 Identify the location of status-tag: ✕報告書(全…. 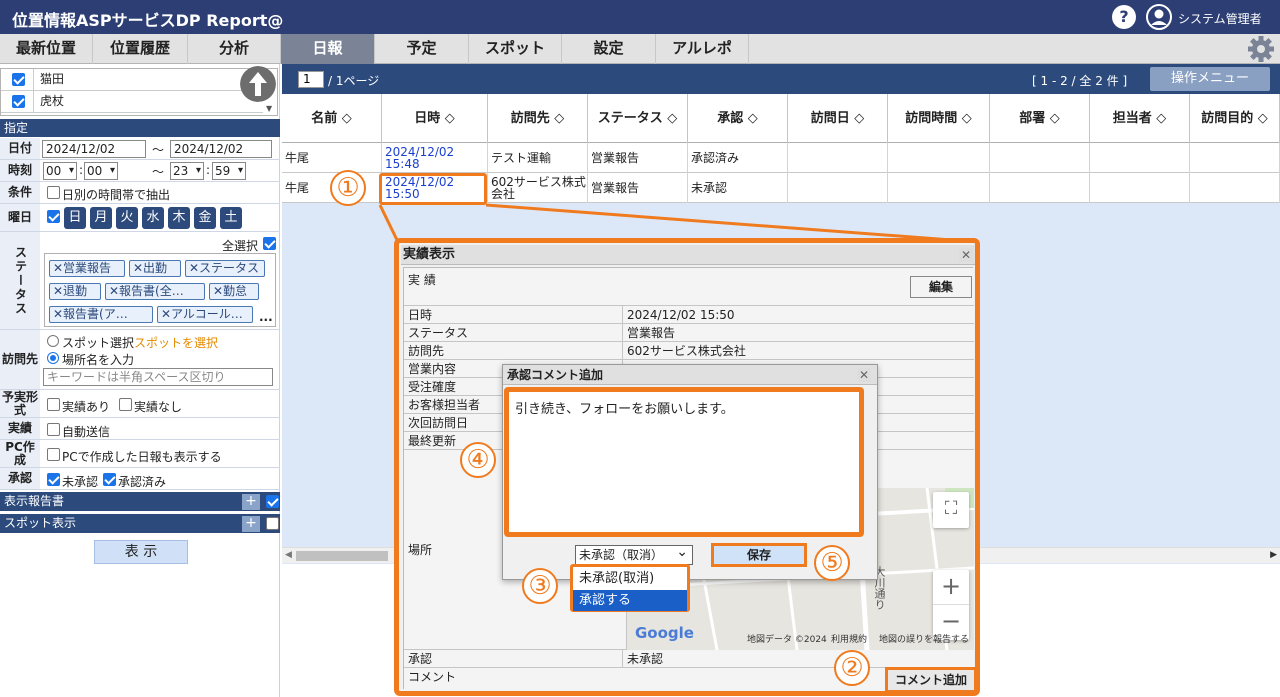
(155, 291).